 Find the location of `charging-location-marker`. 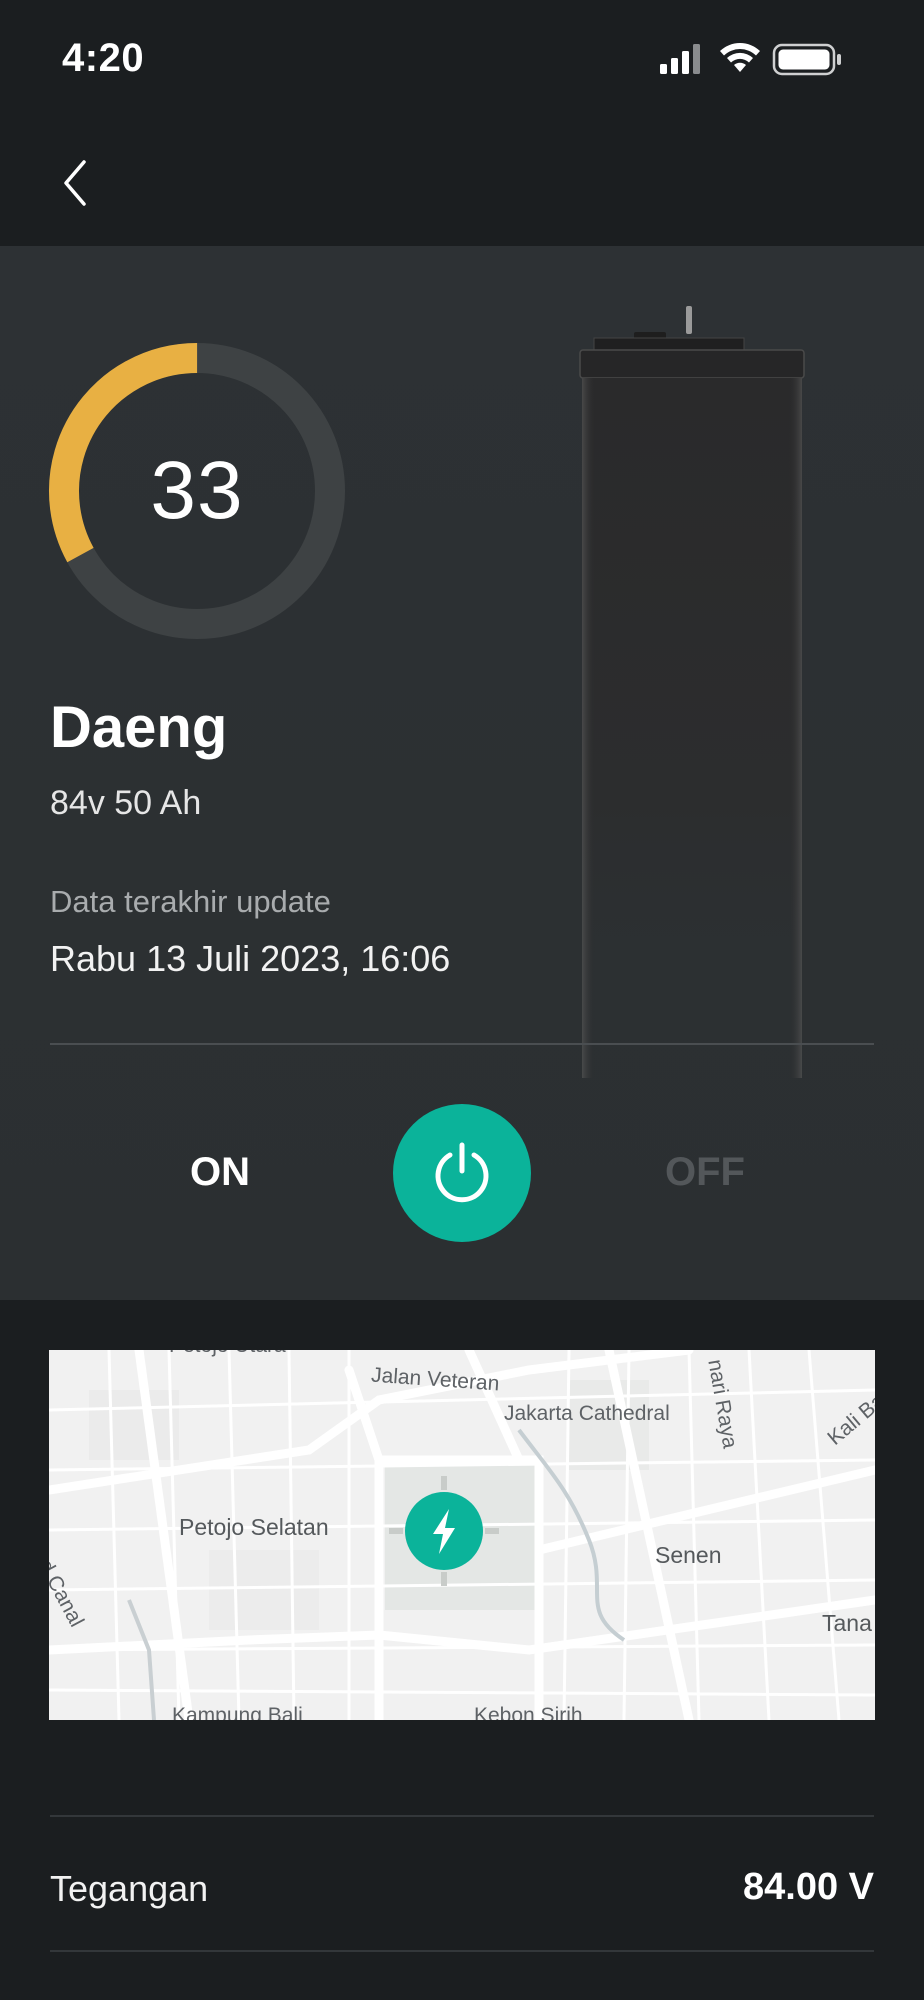

charging-location-marker is located at coordinates (444, 1531).